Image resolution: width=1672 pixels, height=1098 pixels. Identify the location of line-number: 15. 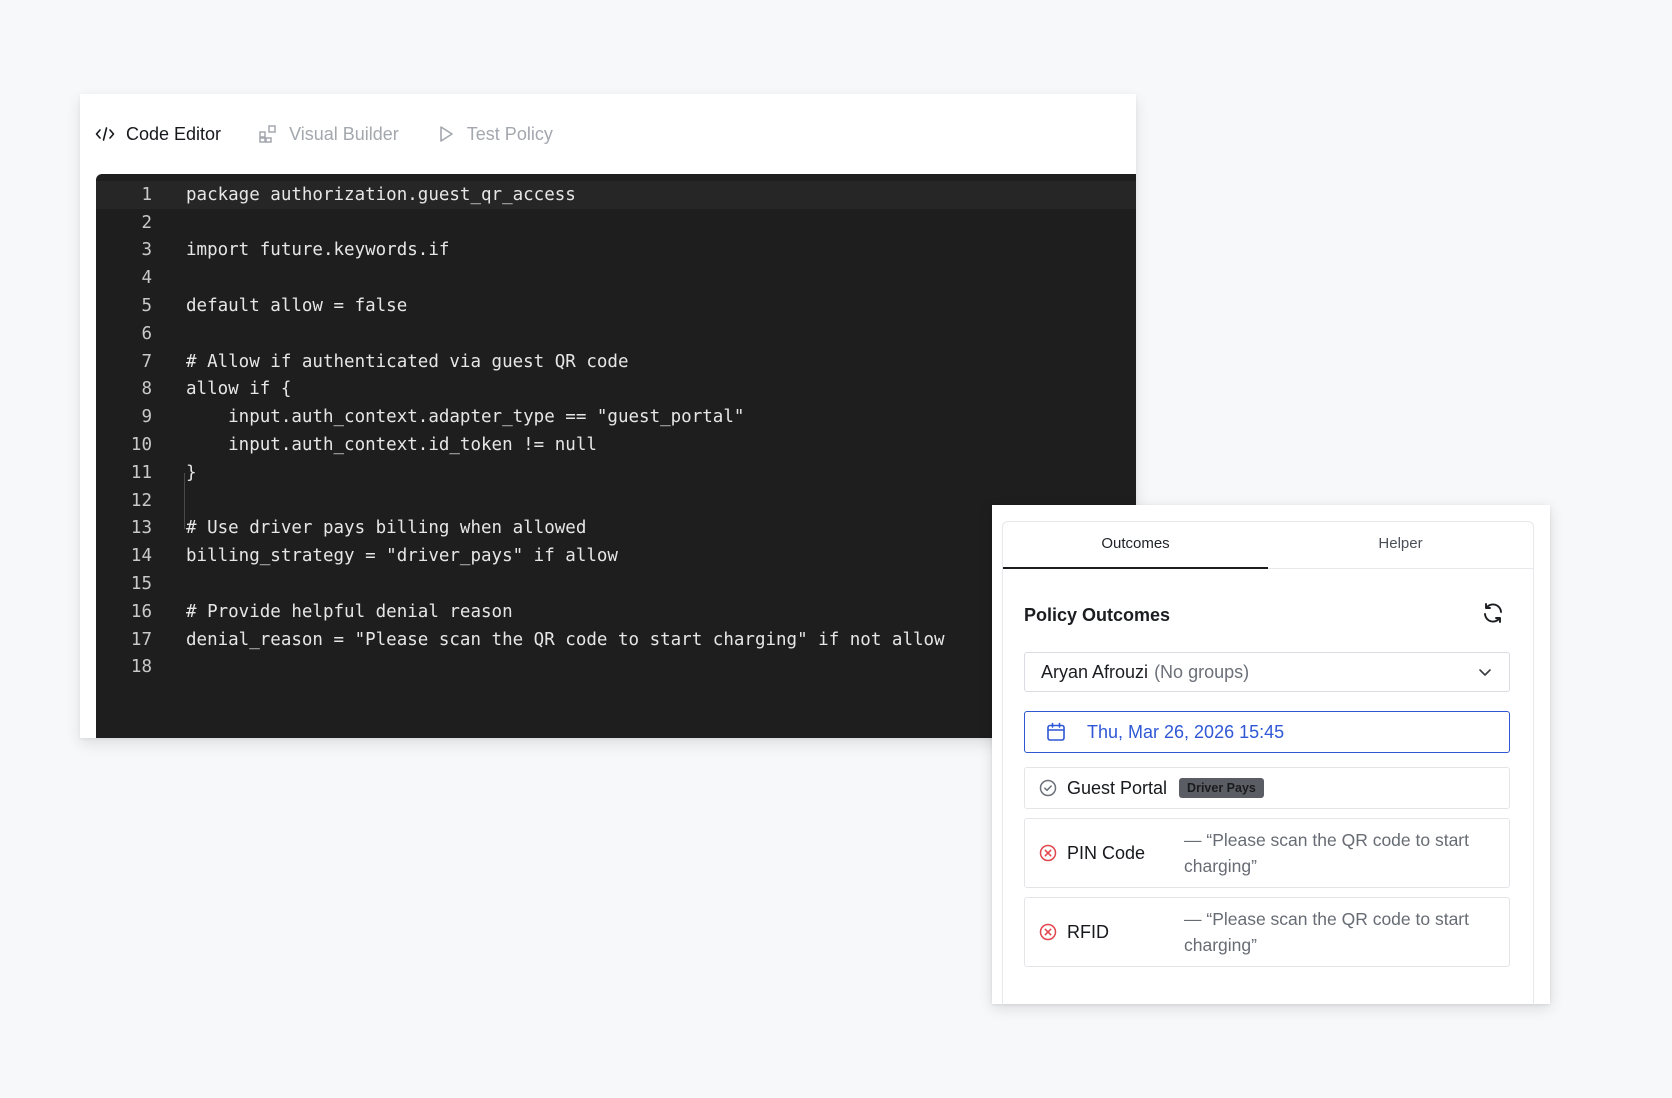
(141, 584).